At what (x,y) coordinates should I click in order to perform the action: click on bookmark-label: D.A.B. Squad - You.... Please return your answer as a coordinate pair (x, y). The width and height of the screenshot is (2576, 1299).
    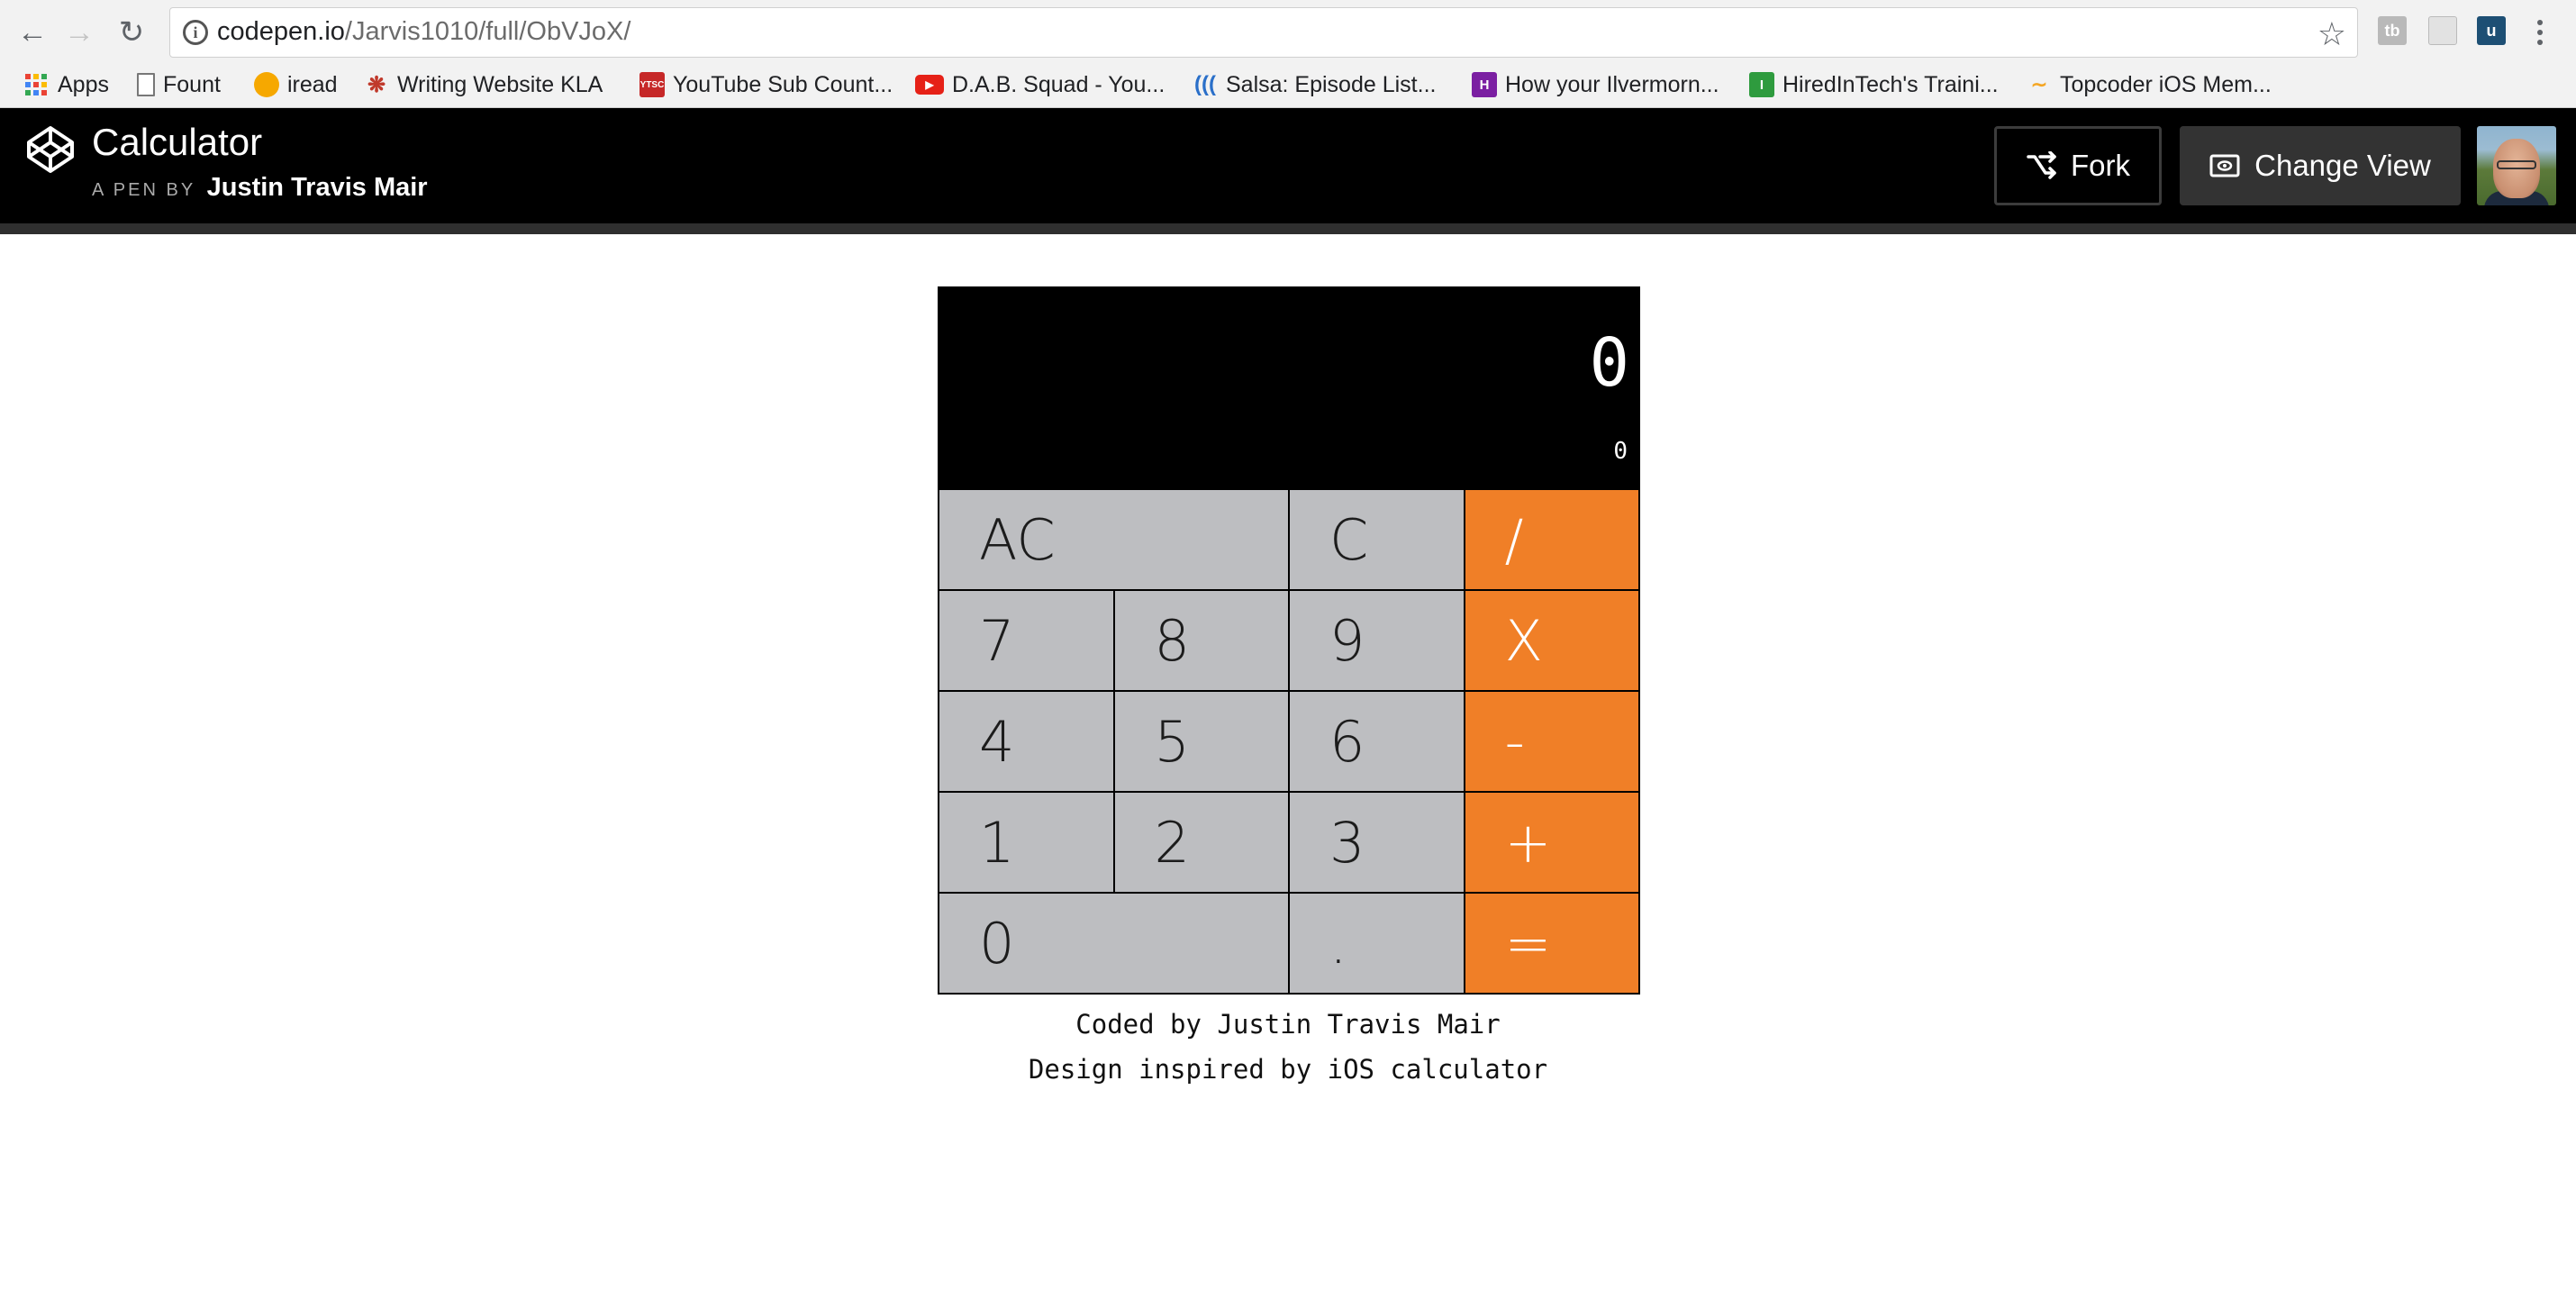
    Looking at the image, I should click on (1059, 84).